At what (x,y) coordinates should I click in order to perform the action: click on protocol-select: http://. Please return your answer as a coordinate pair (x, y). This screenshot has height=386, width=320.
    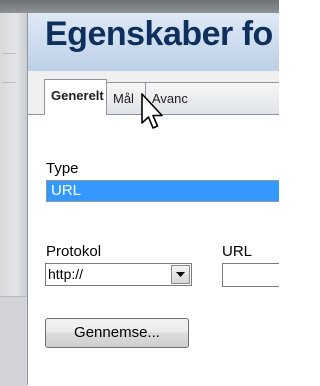
    Looking at the image, I should click on (118, 274).